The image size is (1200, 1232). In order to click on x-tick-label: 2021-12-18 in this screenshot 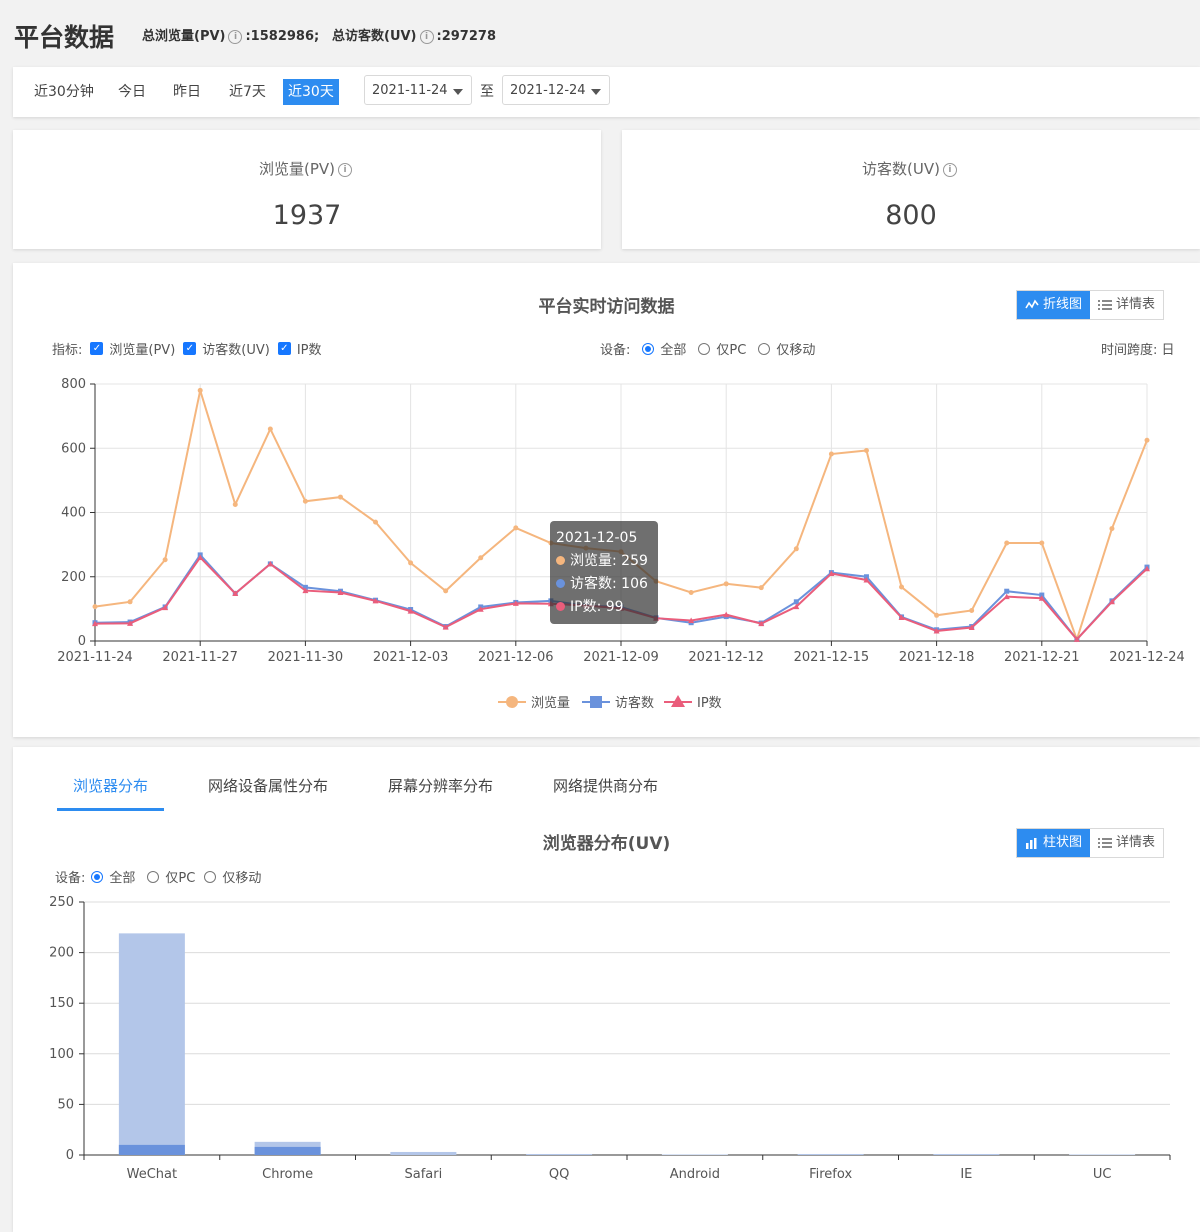, I will do `click(937, 657)`.